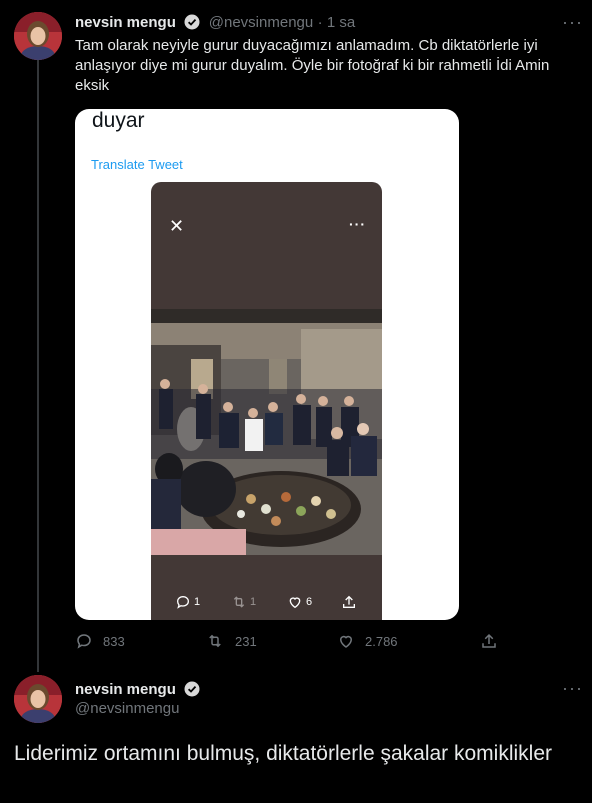 The height and width of the screenshot is (803, 592). I want to click on close-icon: ✕, so click(177, 226).